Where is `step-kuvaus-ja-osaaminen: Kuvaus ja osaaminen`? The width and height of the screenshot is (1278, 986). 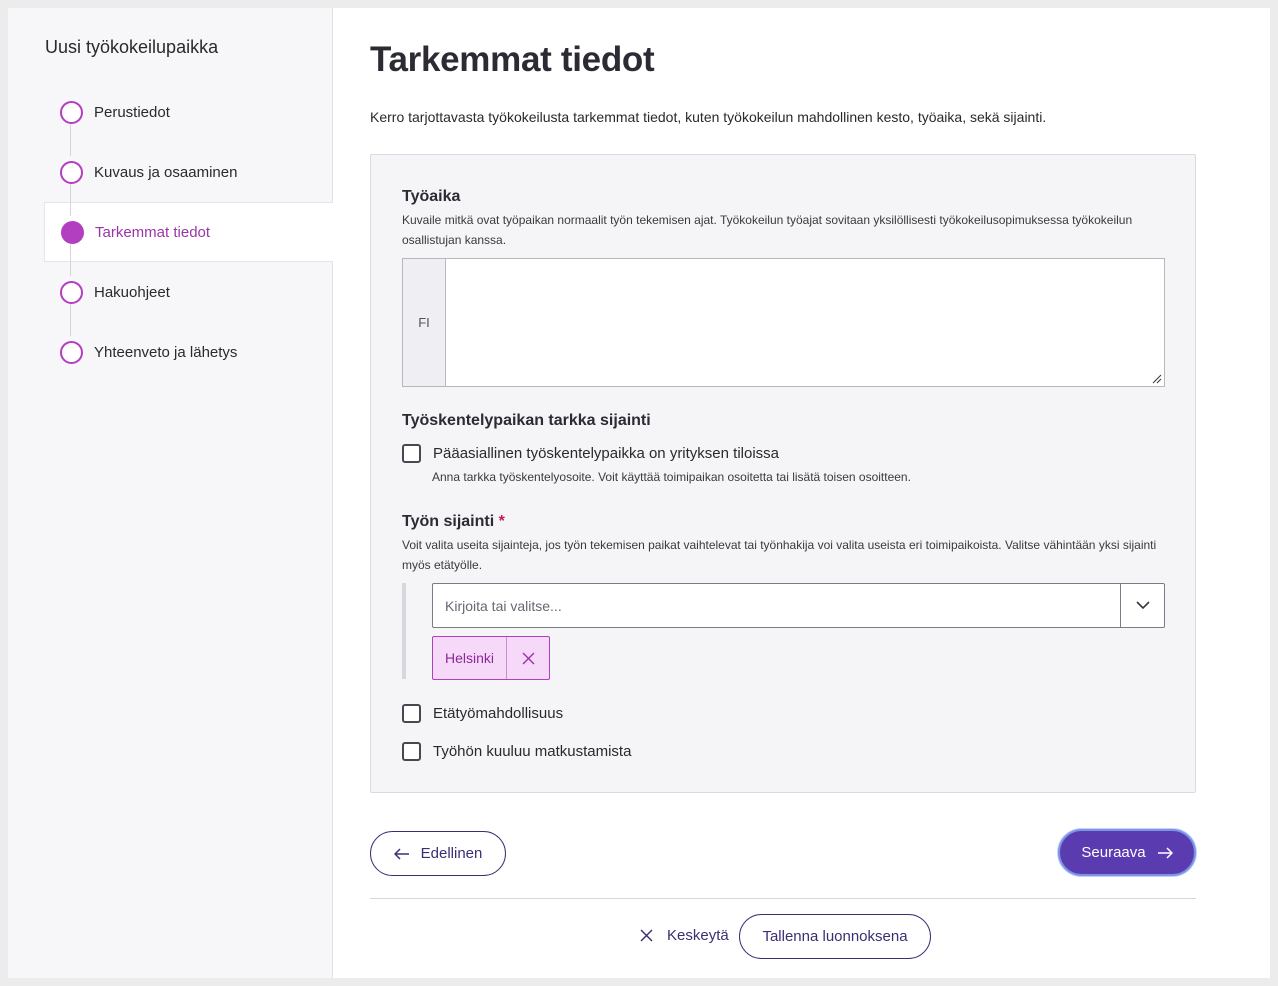
step-kuvaus-ja-osaaminen: Kuvaus ja osaaminen is located at coordinates (188, 172).